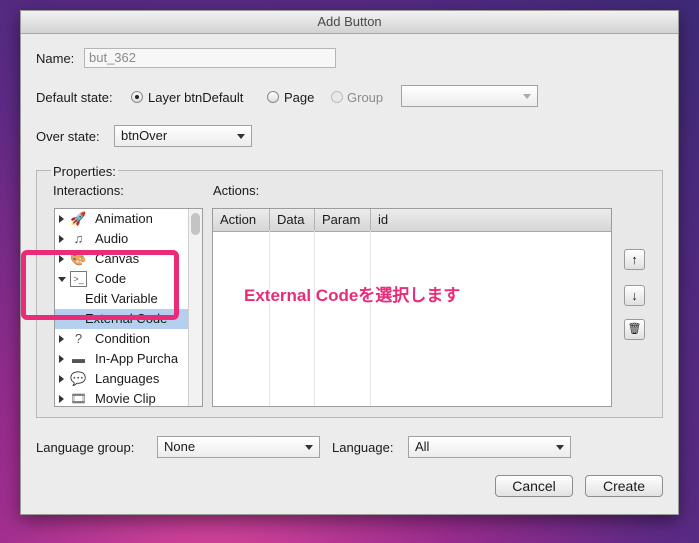  Describe the element at coordinates (363, 447) in the screenshot. I see `language-label: Language:` at that location.